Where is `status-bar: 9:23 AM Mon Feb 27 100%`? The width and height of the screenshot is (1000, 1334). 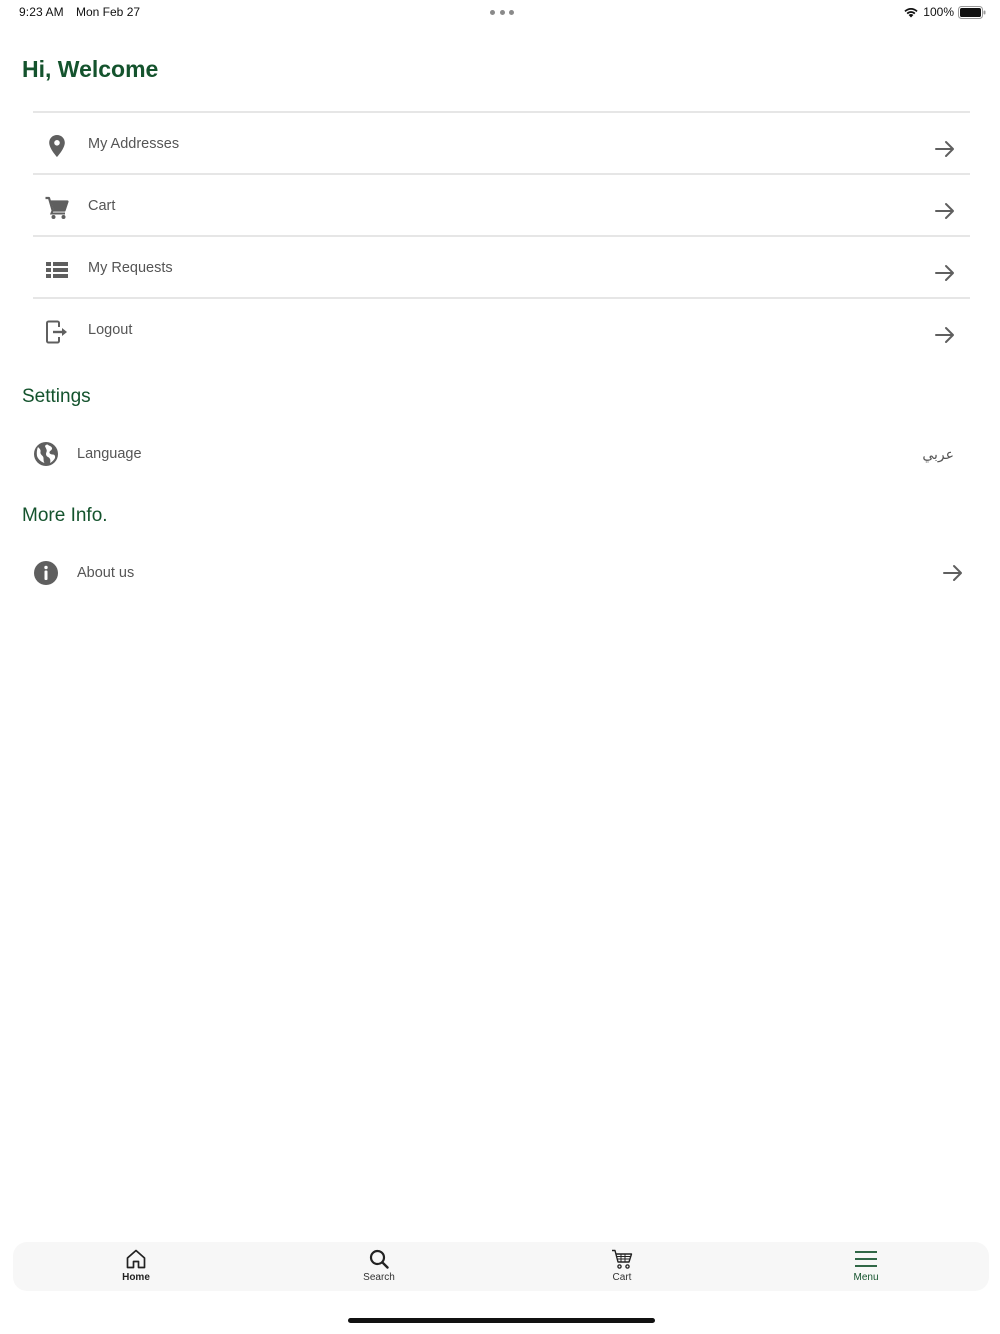
status-bar: 9:23 AM Mon Feb 27 100% is located at coordinates (500, 13).